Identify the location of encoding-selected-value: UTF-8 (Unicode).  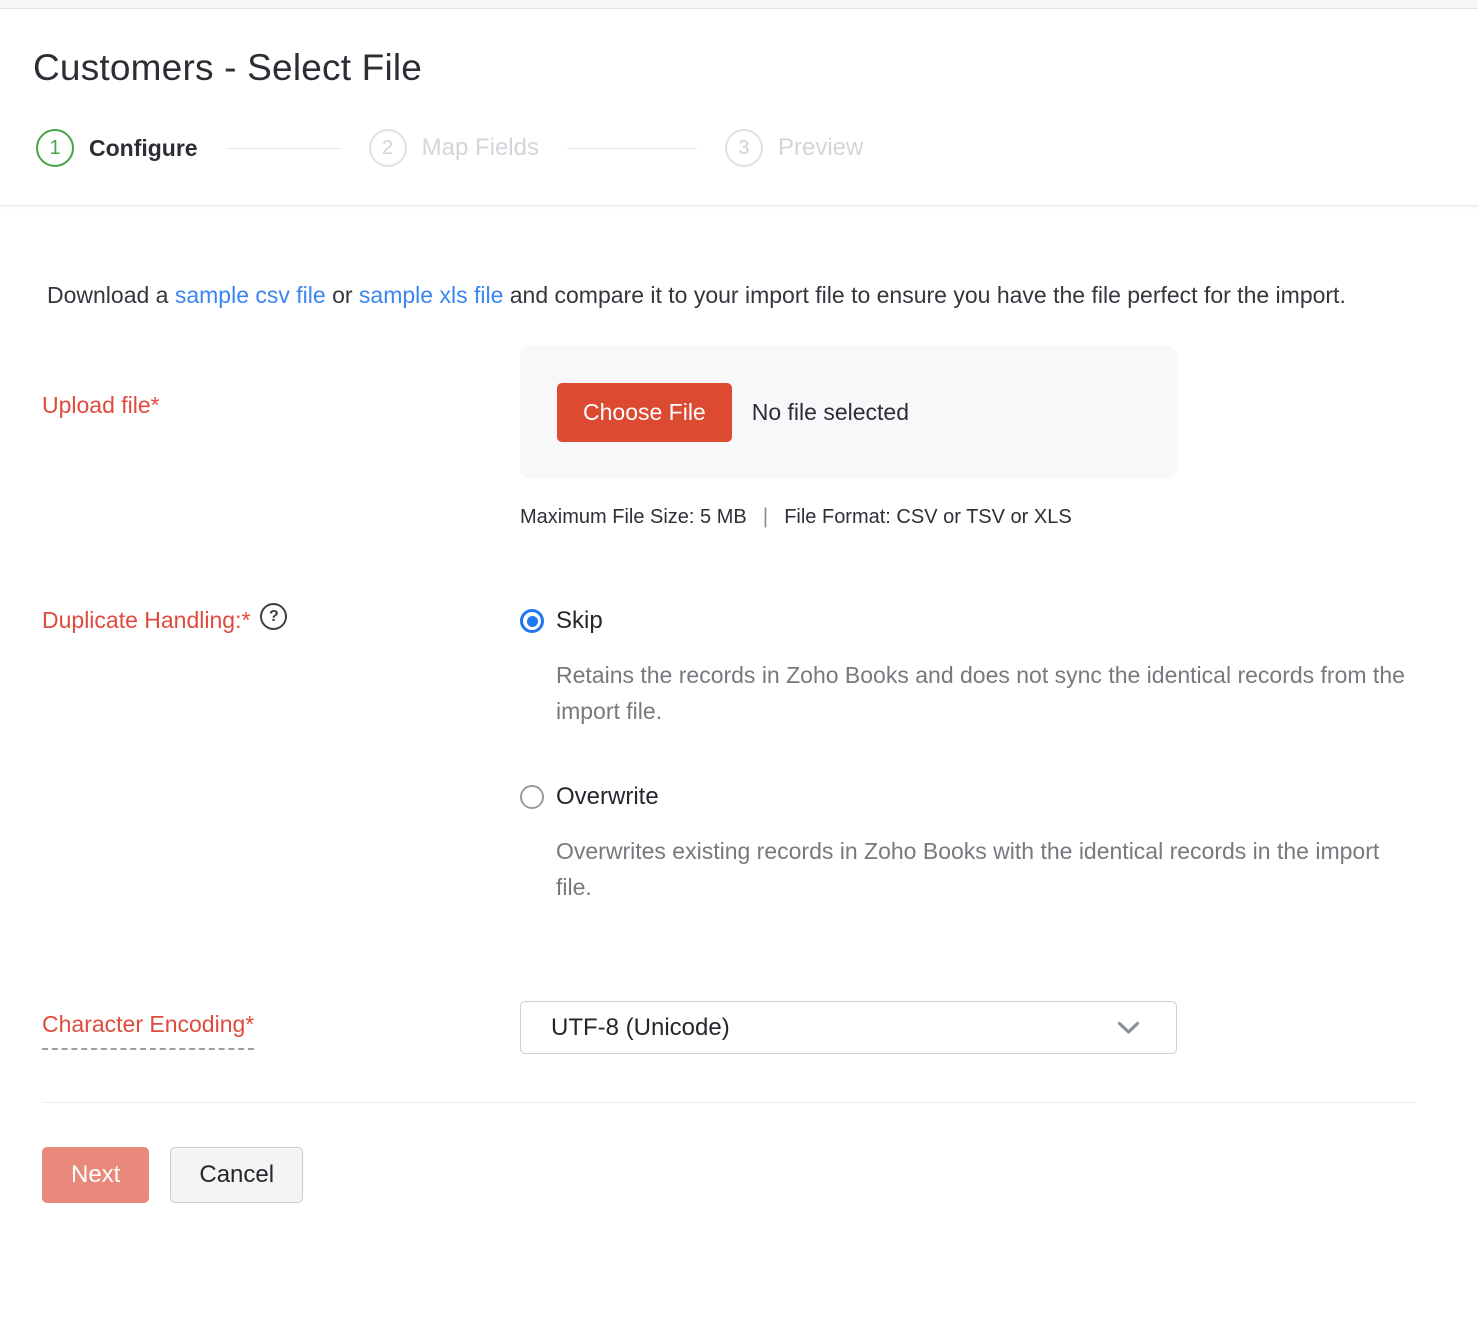
(640, 1027).